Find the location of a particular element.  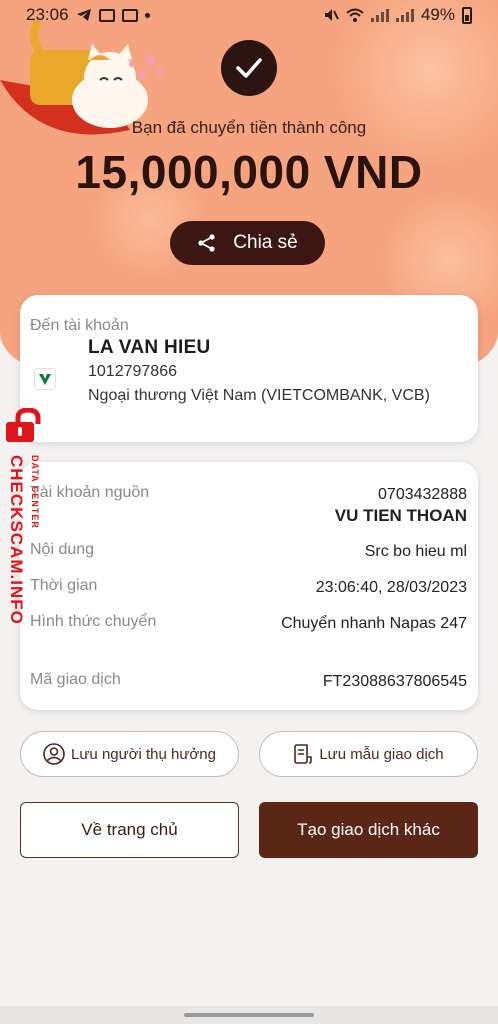

share-icon is located at coordinates (206, 243).